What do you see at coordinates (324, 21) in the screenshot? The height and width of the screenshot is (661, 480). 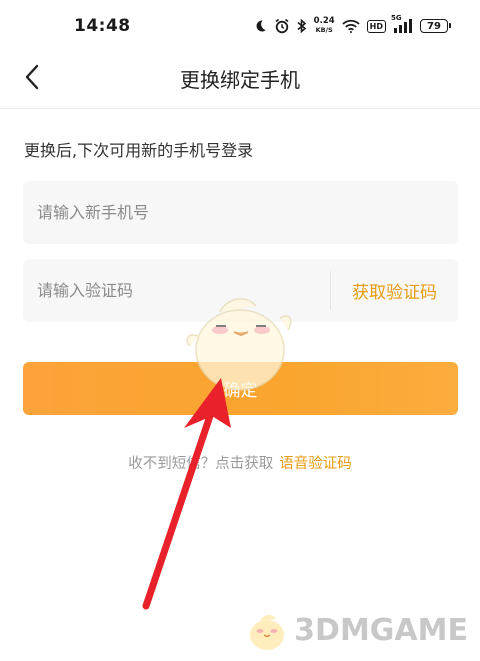 I see `net-speed-value: 0.24` at bounding box center [324, 21].